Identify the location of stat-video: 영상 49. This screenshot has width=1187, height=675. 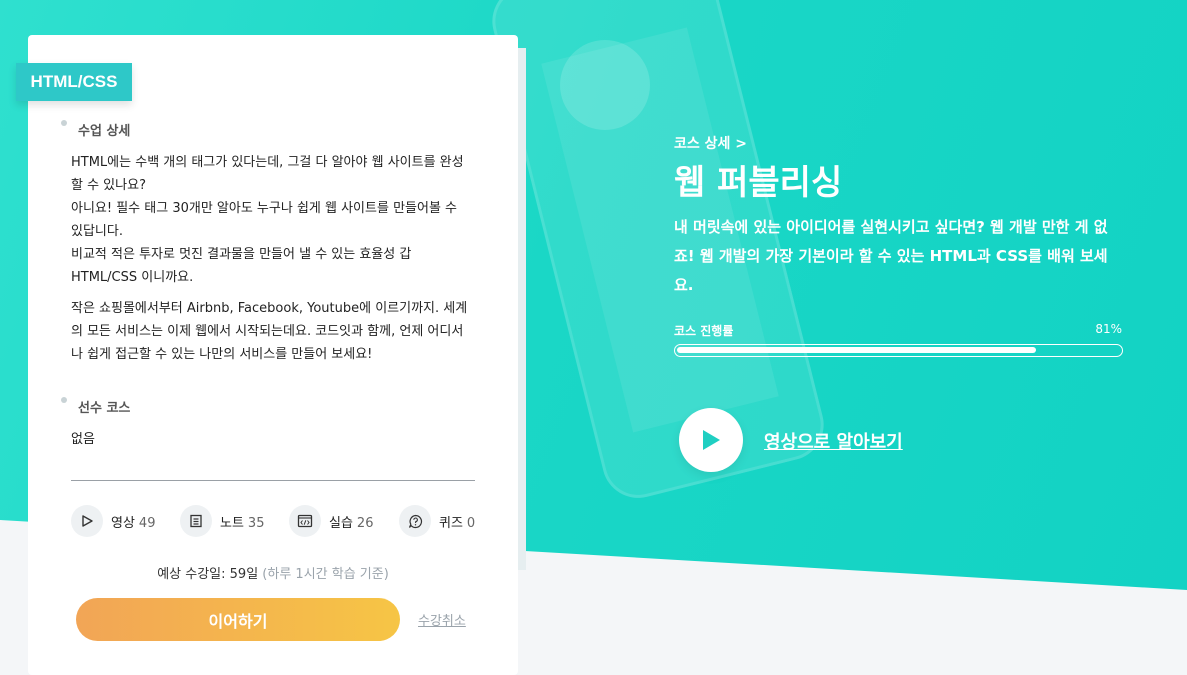
(113, 521).